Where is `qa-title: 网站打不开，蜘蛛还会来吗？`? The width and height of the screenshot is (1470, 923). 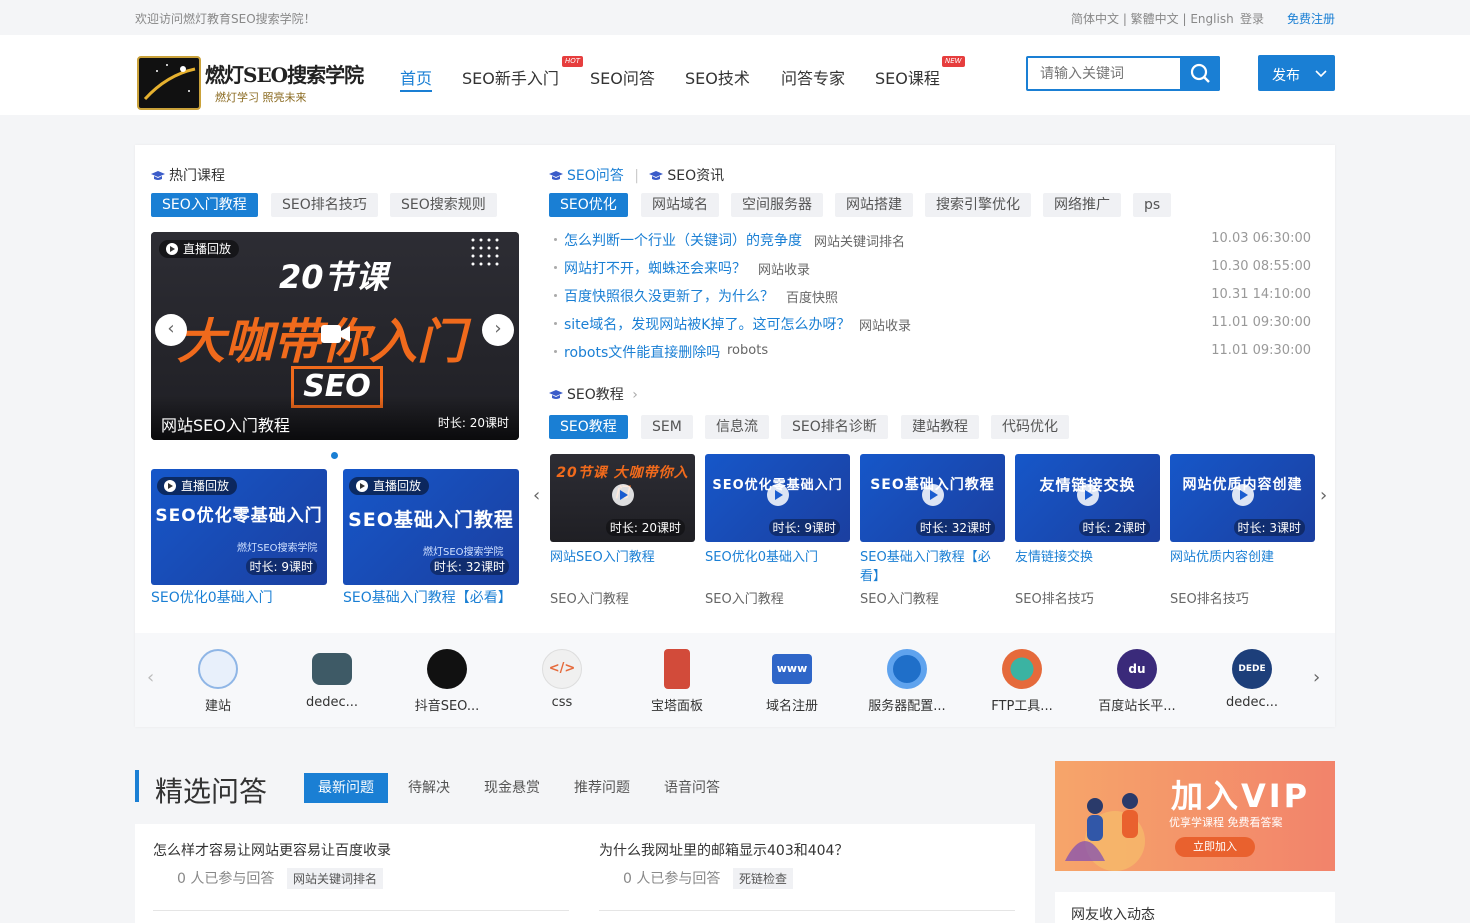 qa-title: 网站打不开，蜘蛛还会来吗？ is located at coordinates (655, 268).